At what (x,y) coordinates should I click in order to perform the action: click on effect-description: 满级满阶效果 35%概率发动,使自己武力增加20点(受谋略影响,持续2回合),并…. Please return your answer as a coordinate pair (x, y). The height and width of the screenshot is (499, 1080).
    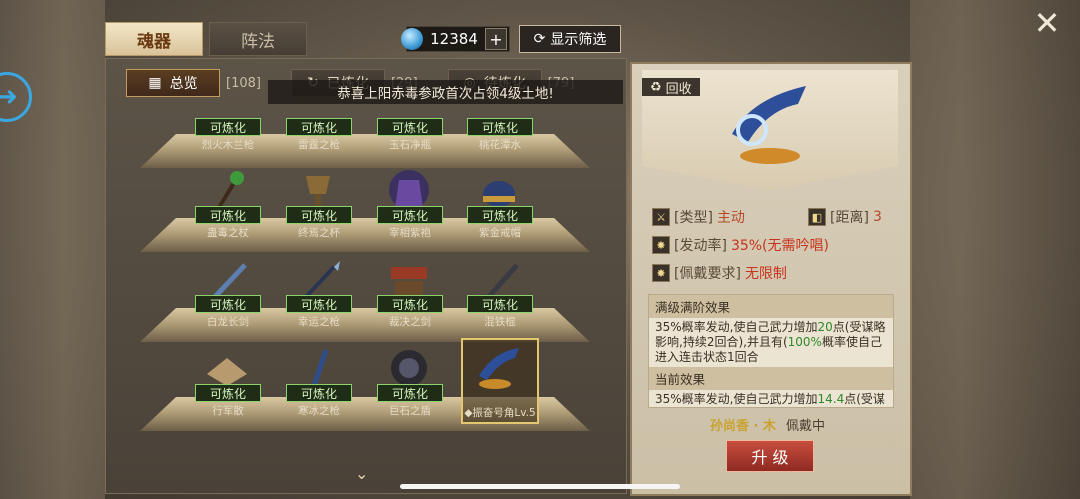
    Looking at the image, I should click on (771, 351).